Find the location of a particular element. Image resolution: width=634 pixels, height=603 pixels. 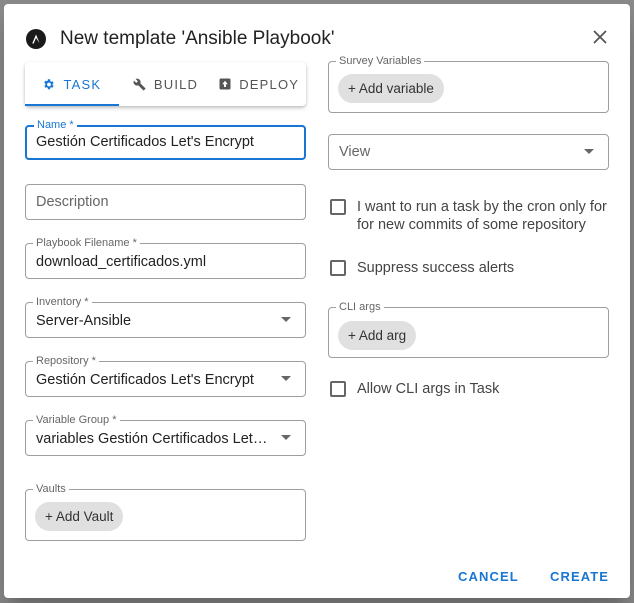

tab-deploy: DEPLOY is located at coordinates (259, 84).